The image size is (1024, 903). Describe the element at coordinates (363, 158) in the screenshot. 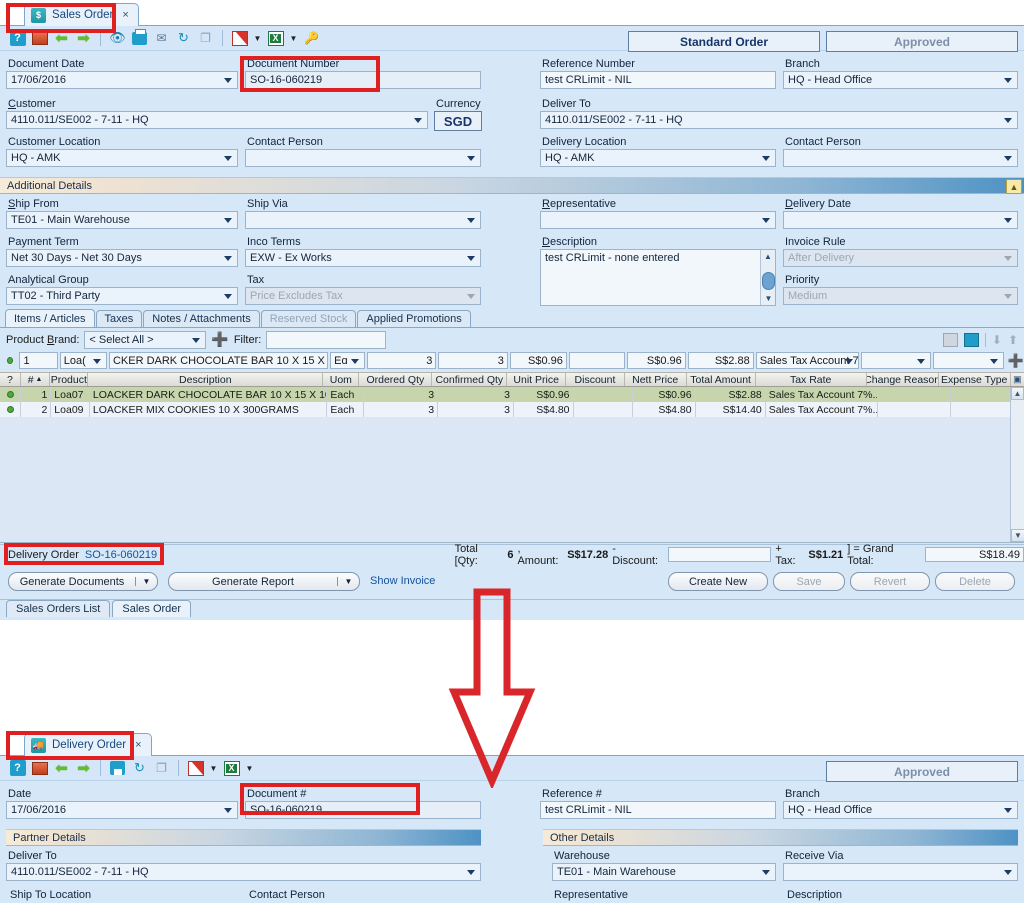

I see `contact-person-select` at that location.